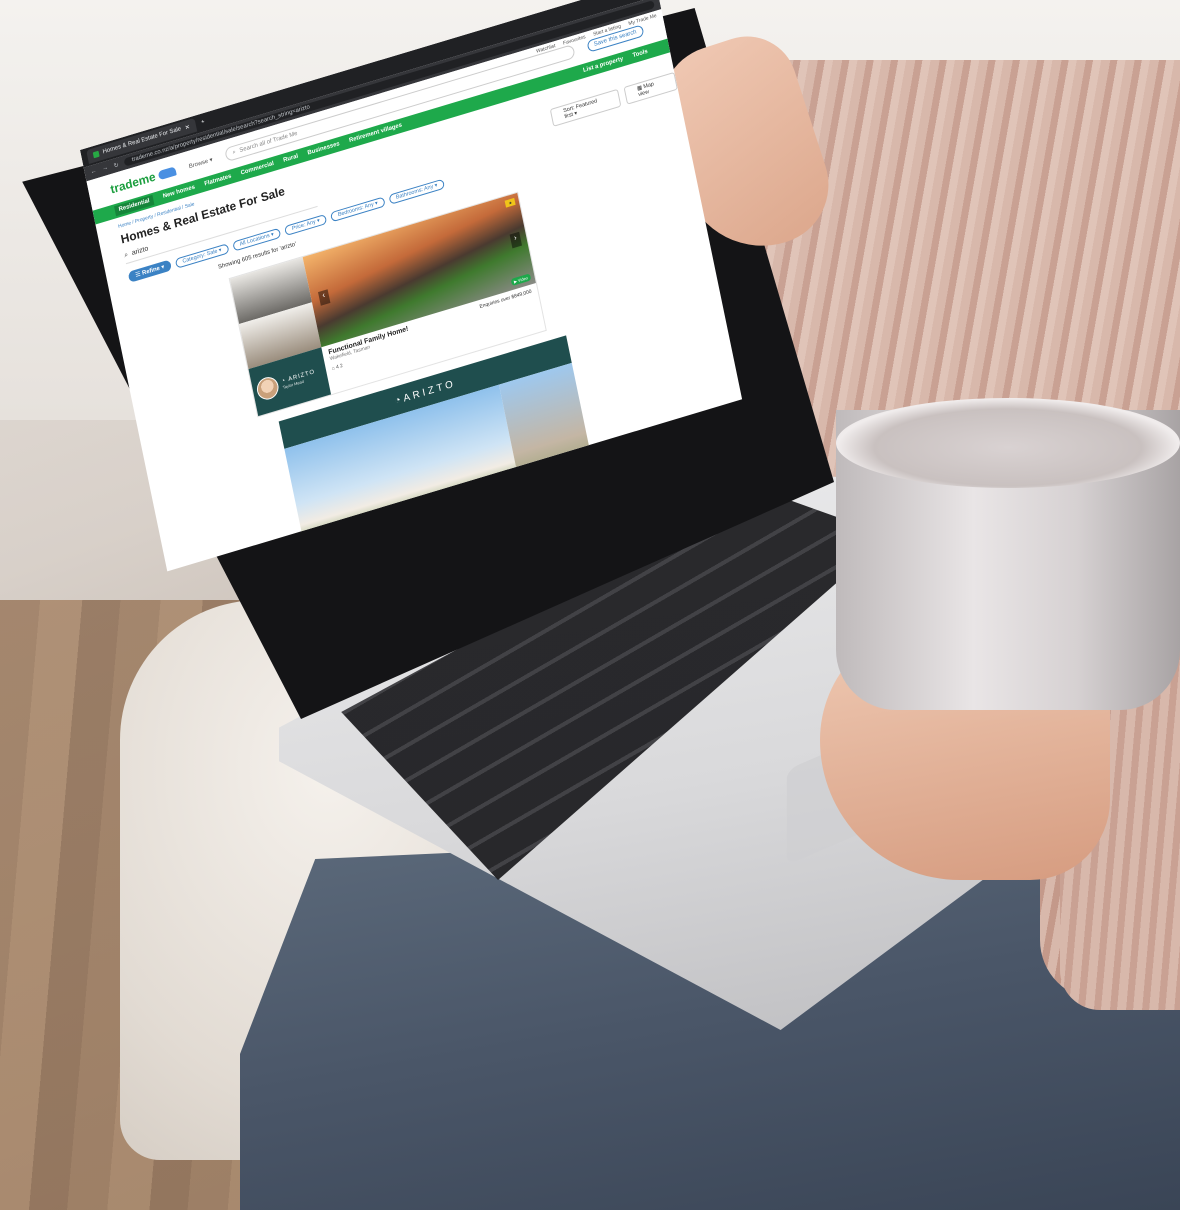 Image resolution: width=1180 pixels, height=1210 pixels. What do you see at coordinates (116, 165) in the screenshot?
I see `reload-icon: ↻` at bounding box center [116, 165].